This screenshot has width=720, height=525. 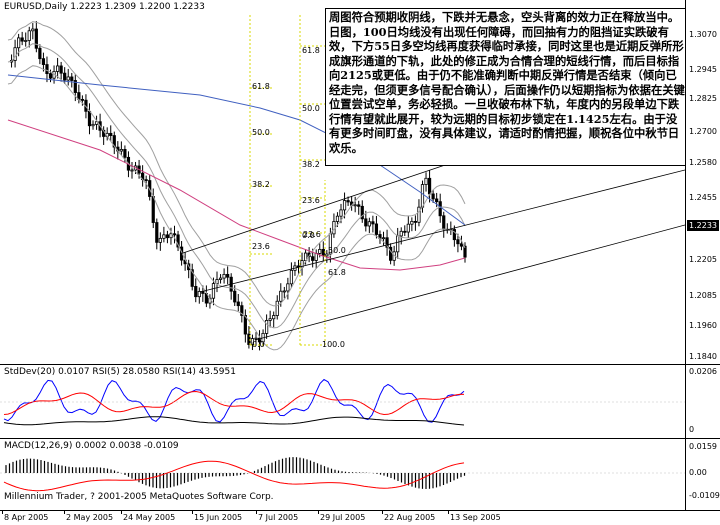 What do you see at coordinates (703, 446) in the screenshot?
I see `macd-scale-top: 0.0159` at bounding box center [703, 446].